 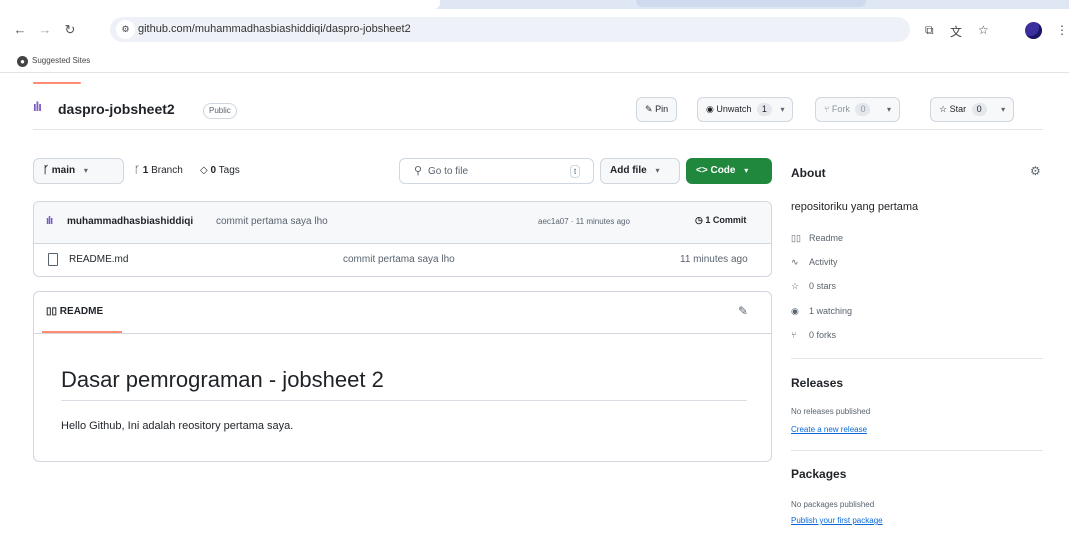 I want to click on go-to-file-placeholder: Go to file, so click(x=448, y=171).